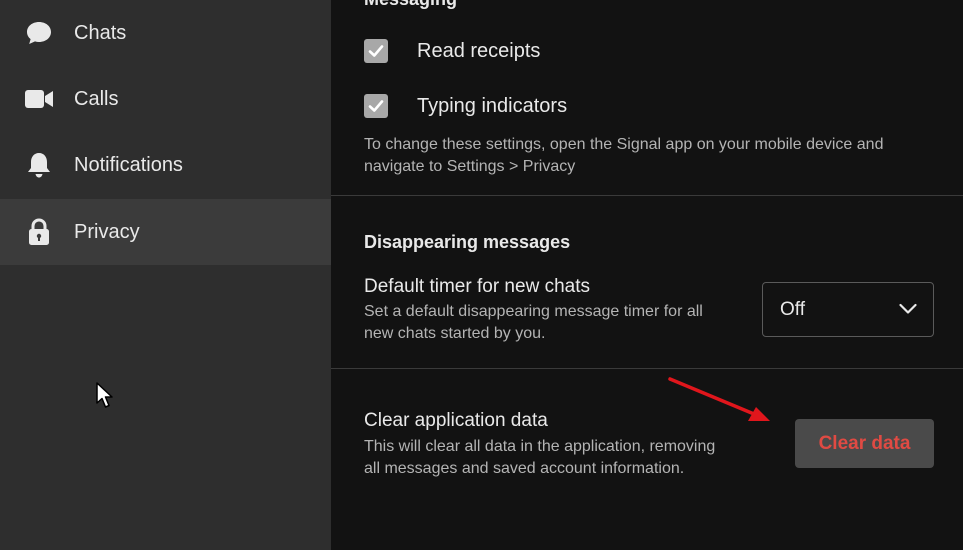 The height and width of the screenshot is (550, 963). I want to click on chevron-down-icon, so click(908, 311).